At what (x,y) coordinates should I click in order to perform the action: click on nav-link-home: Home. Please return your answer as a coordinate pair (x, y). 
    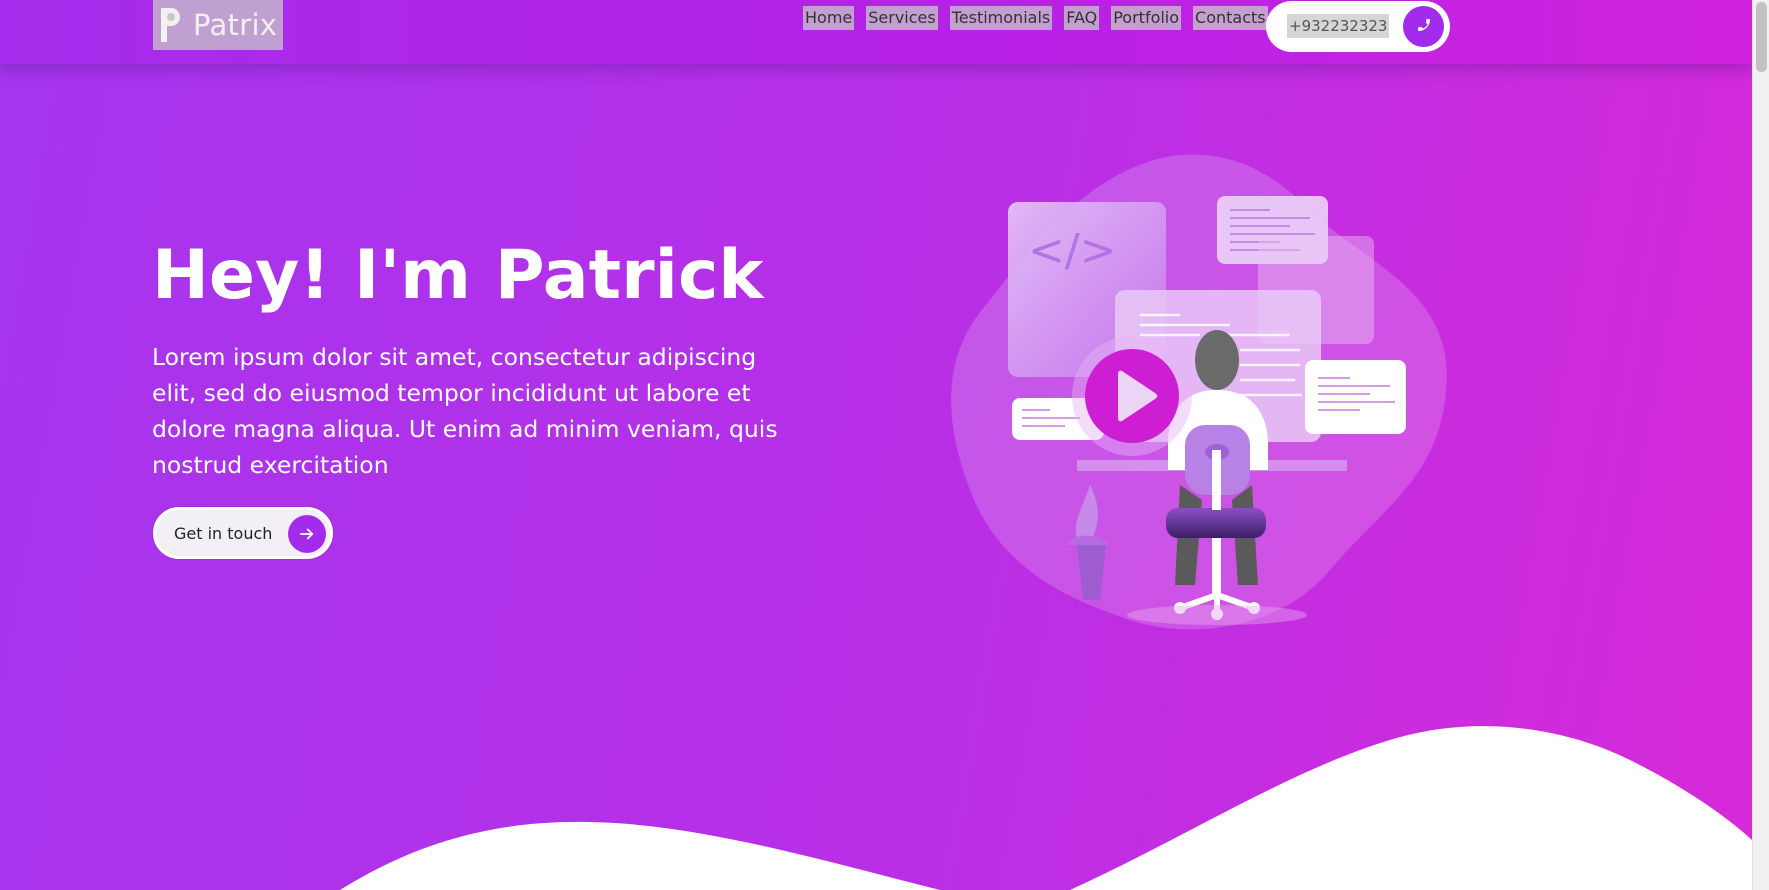
    Looking at the image, I should click on (829, 18).